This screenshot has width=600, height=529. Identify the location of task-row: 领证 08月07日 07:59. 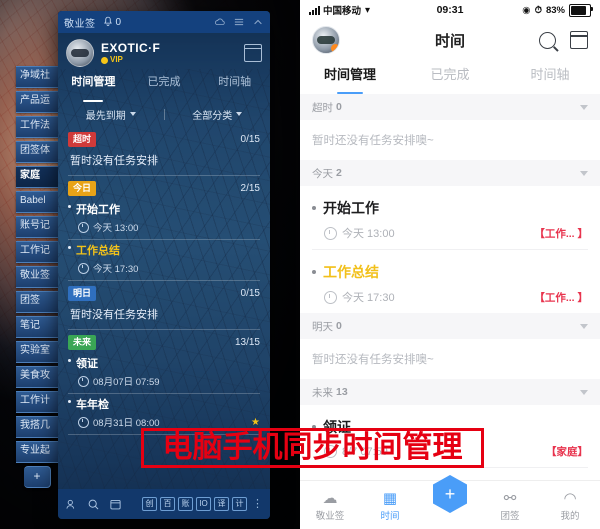
(164, 373).